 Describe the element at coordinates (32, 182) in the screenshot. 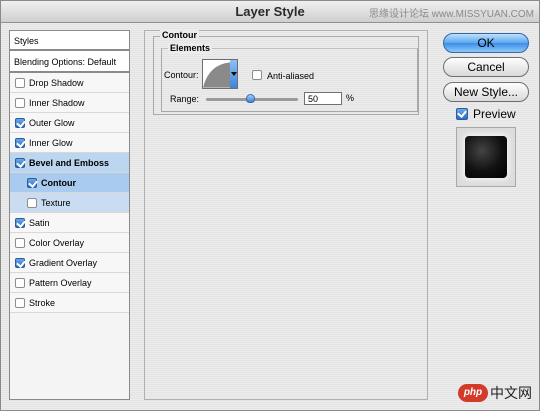

I see `contour-checkbox` at that location.